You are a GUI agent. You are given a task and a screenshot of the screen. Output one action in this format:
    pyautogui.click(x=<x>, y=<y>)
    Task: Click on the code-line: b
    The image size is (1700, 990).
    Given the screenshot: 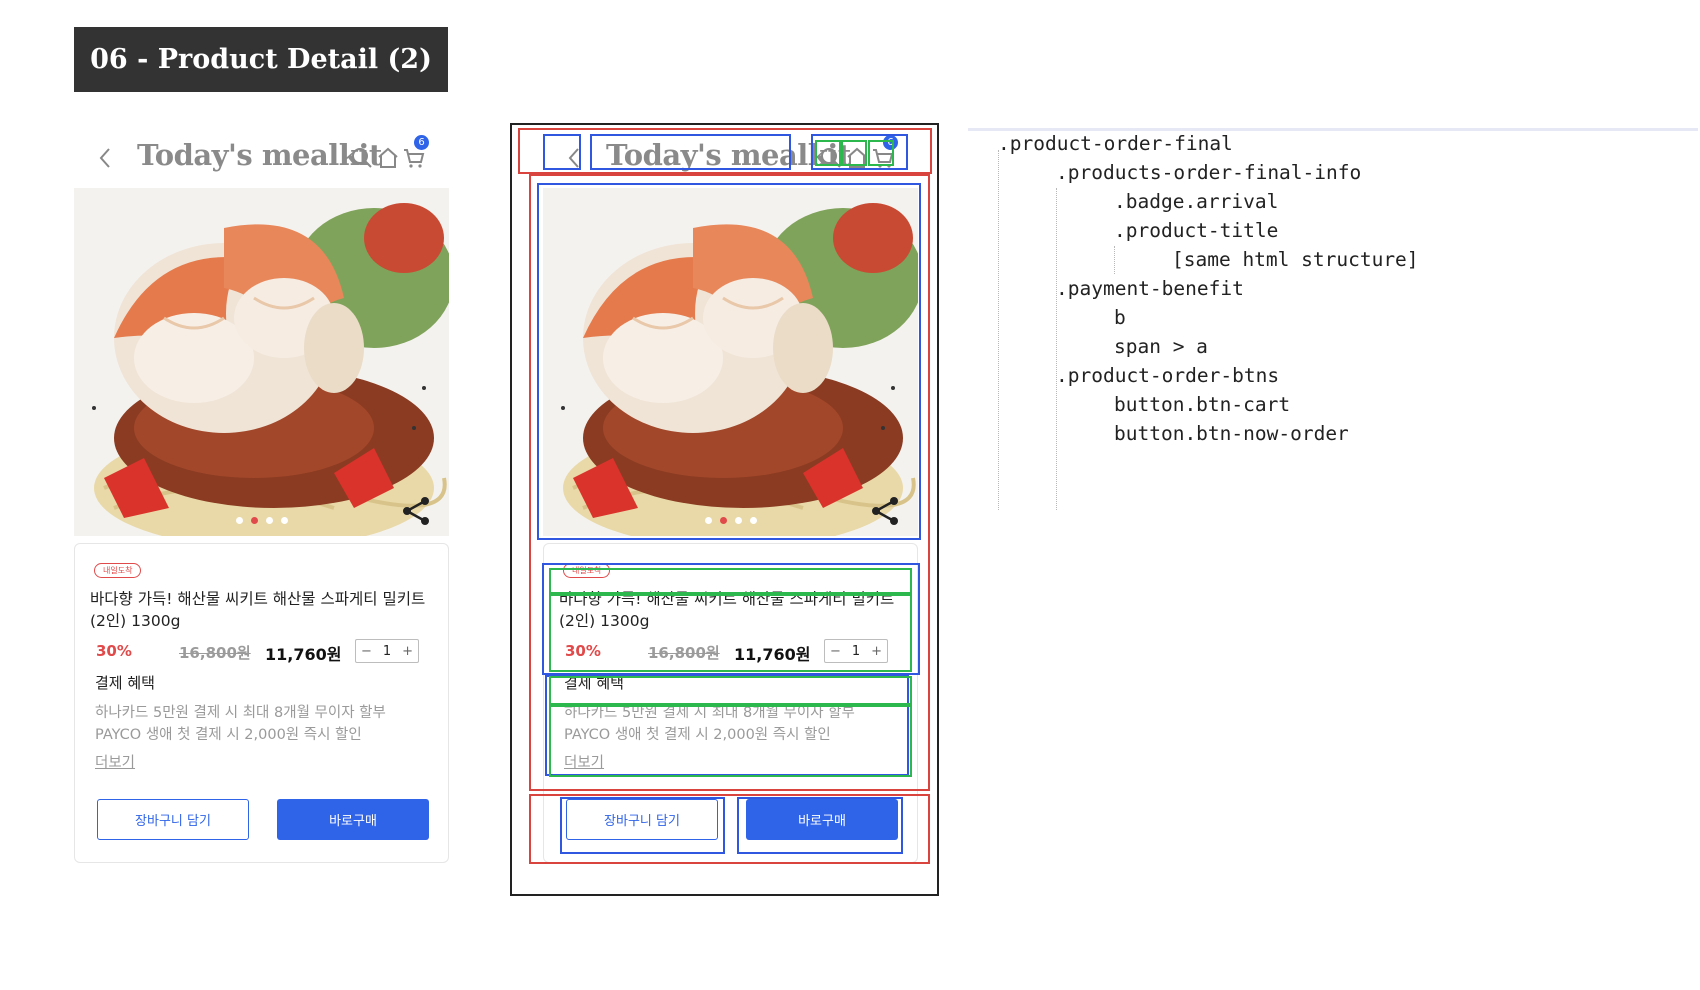 What is the action you would take?
    pyautogui.click(x=1120, y=317)
    